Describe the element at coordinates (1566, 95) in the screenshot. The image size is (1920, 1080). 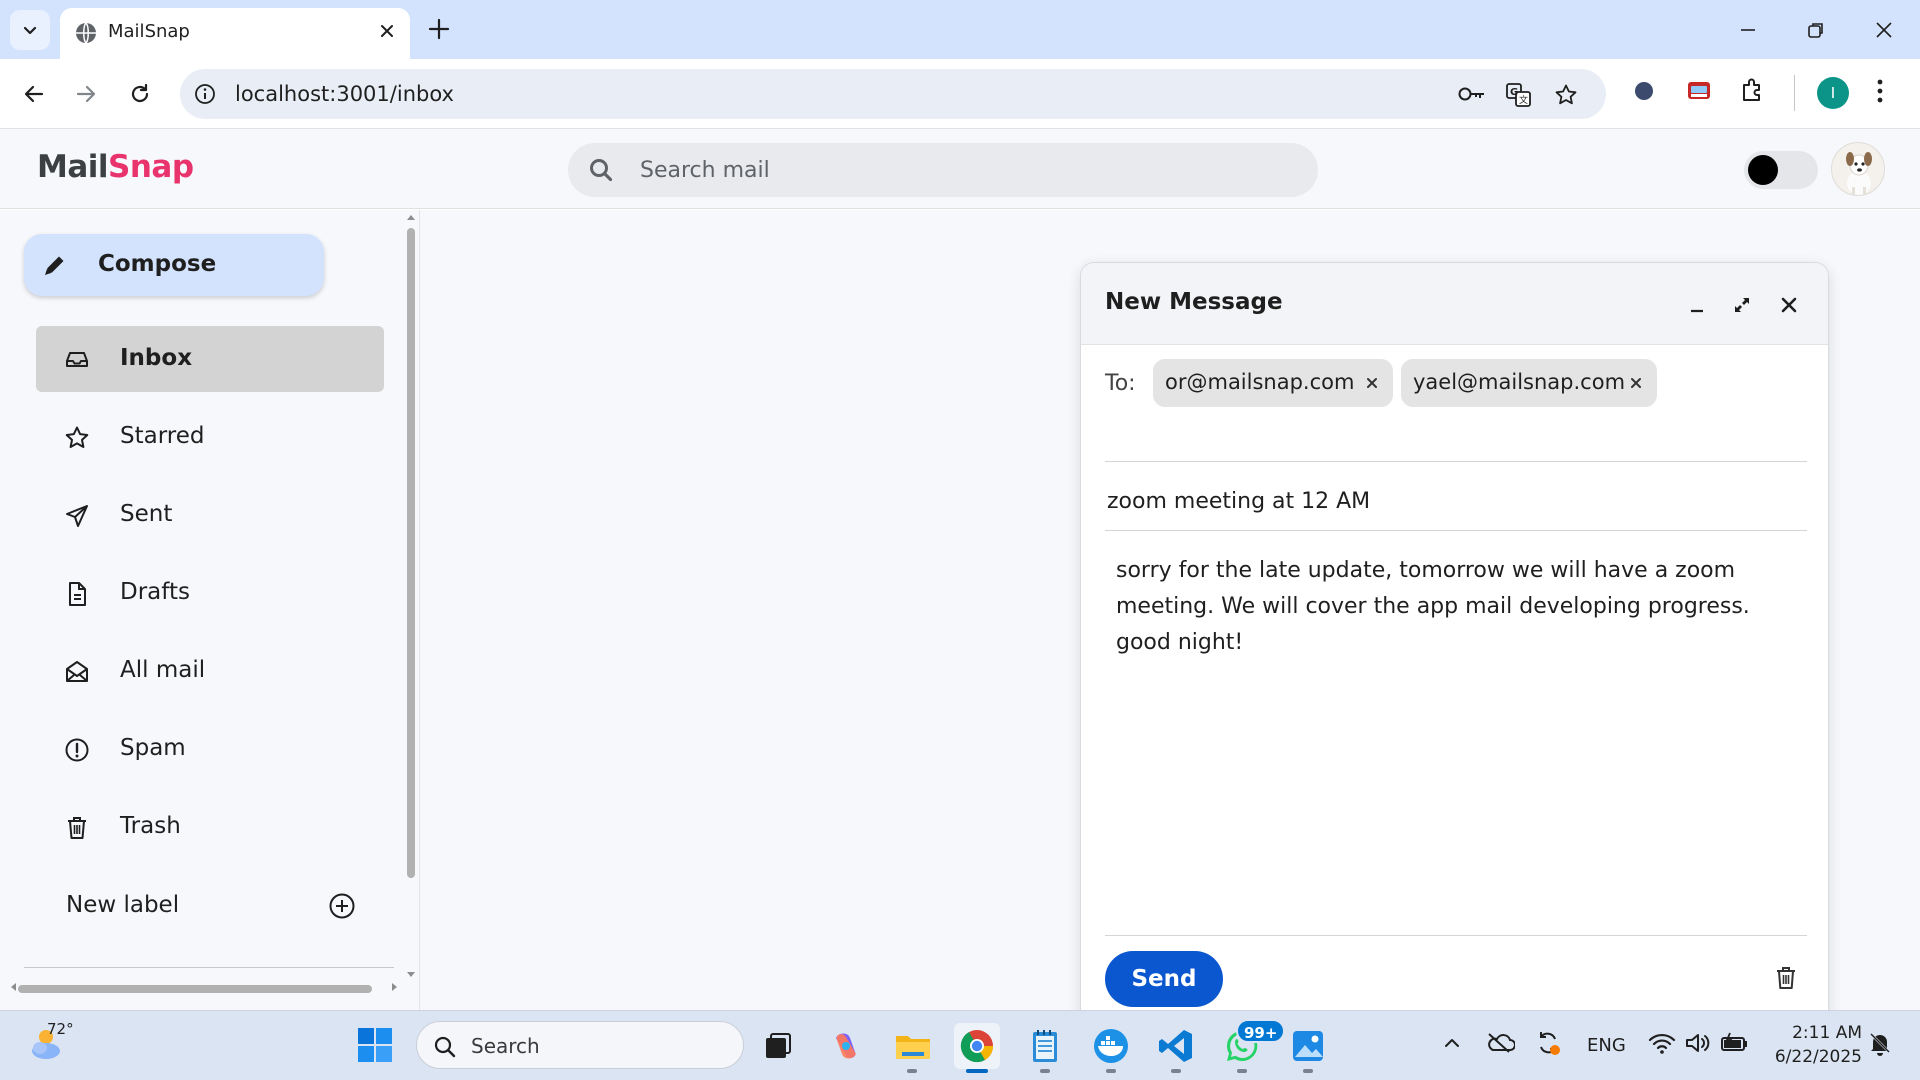
I see `bookmark-star-icon` at that location.